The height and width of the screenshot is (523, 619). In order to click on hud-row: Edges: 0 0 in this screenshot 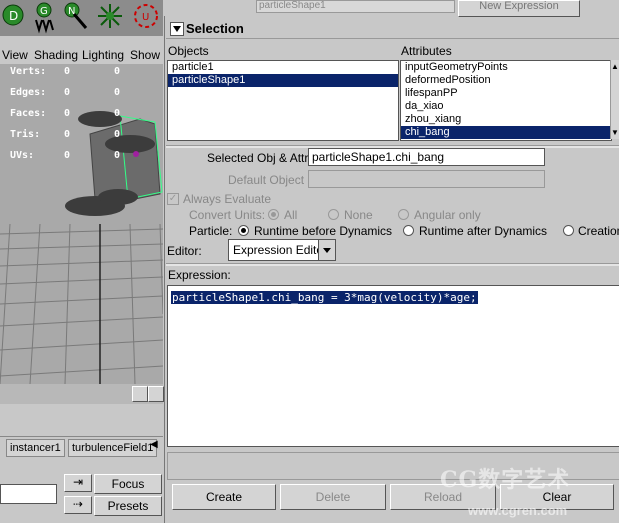, I will do `click(65, 92)`.